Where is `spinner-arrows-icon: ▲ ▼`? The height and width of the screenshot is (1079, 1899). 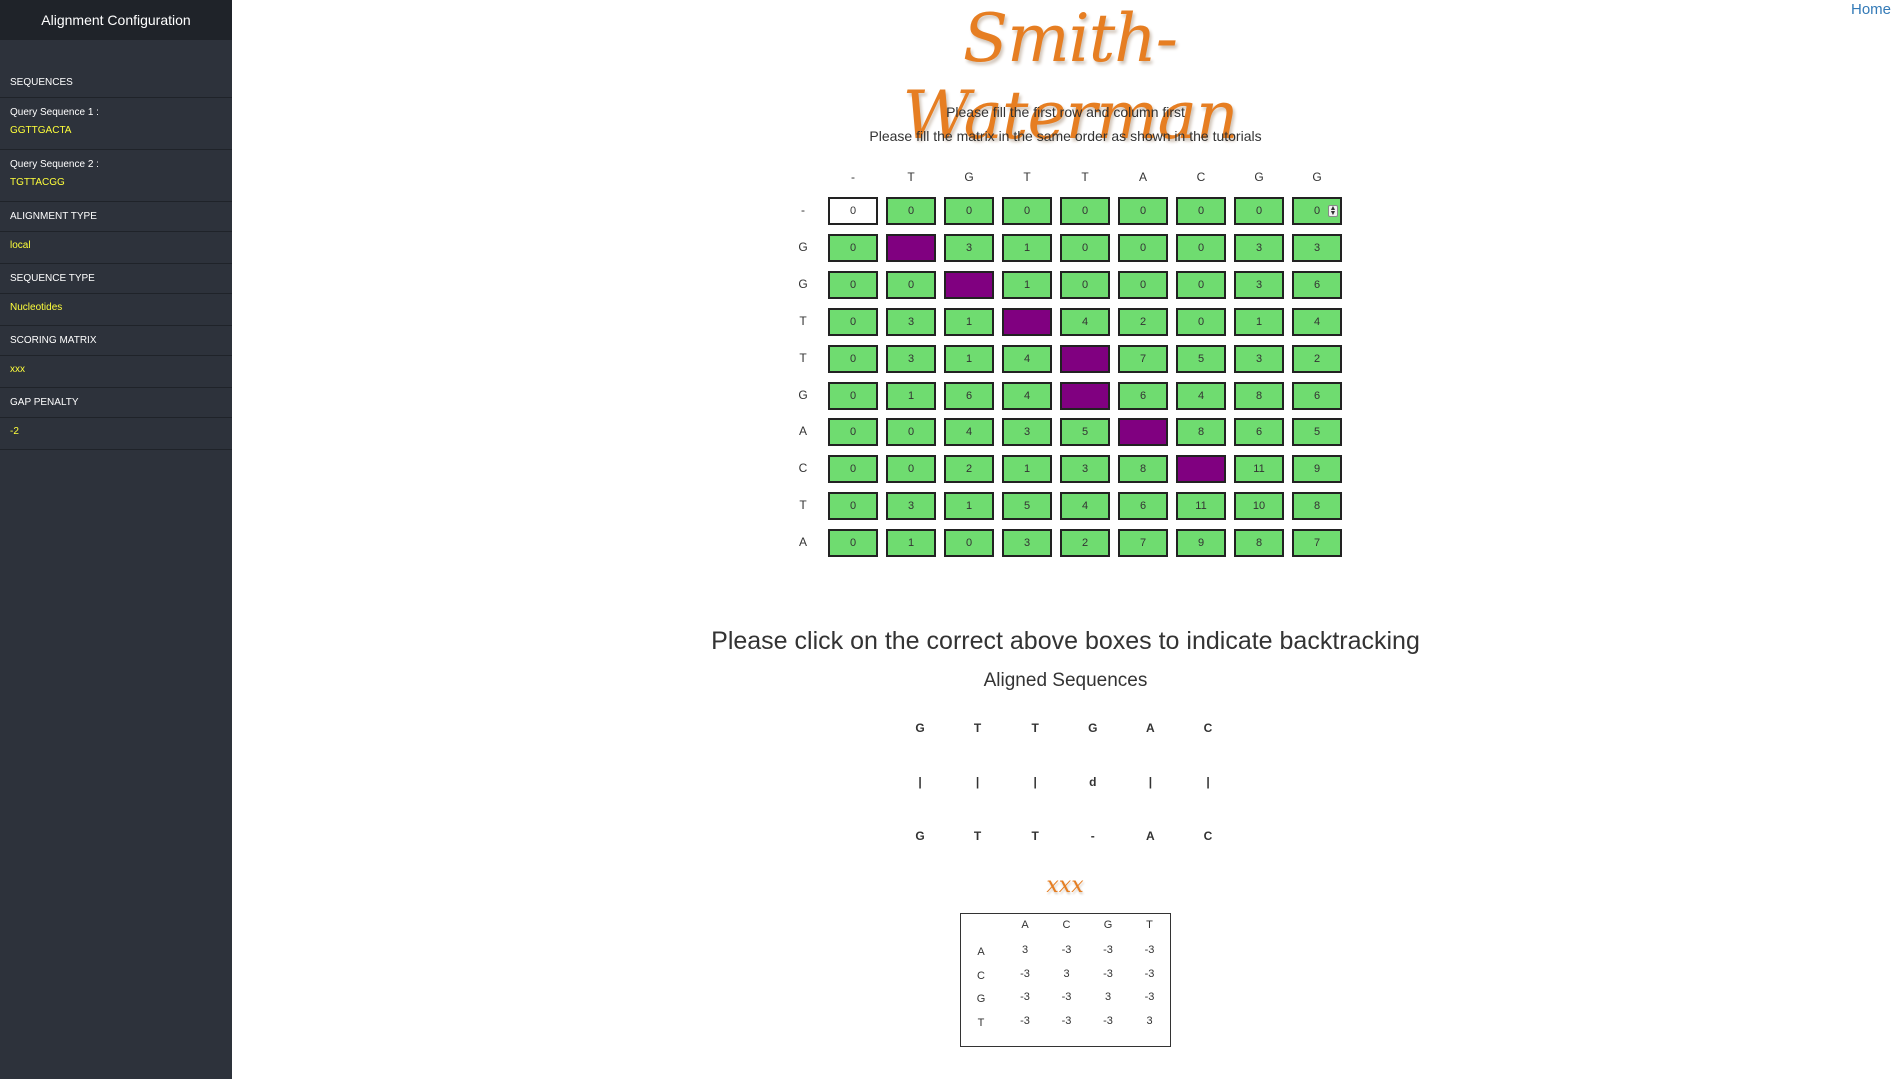
spinner-arrows-icon: ▲ ▼ is located at coordinates (1333, 211).